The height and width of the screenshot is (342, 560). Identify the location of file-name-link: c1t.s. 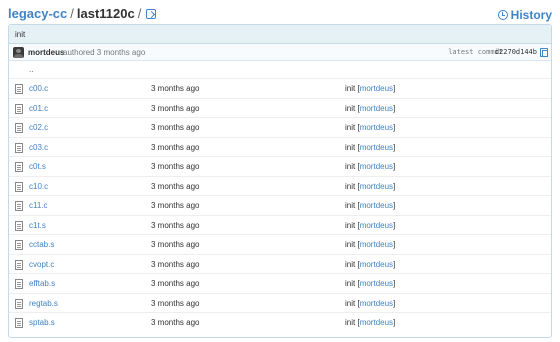
(37, 225).